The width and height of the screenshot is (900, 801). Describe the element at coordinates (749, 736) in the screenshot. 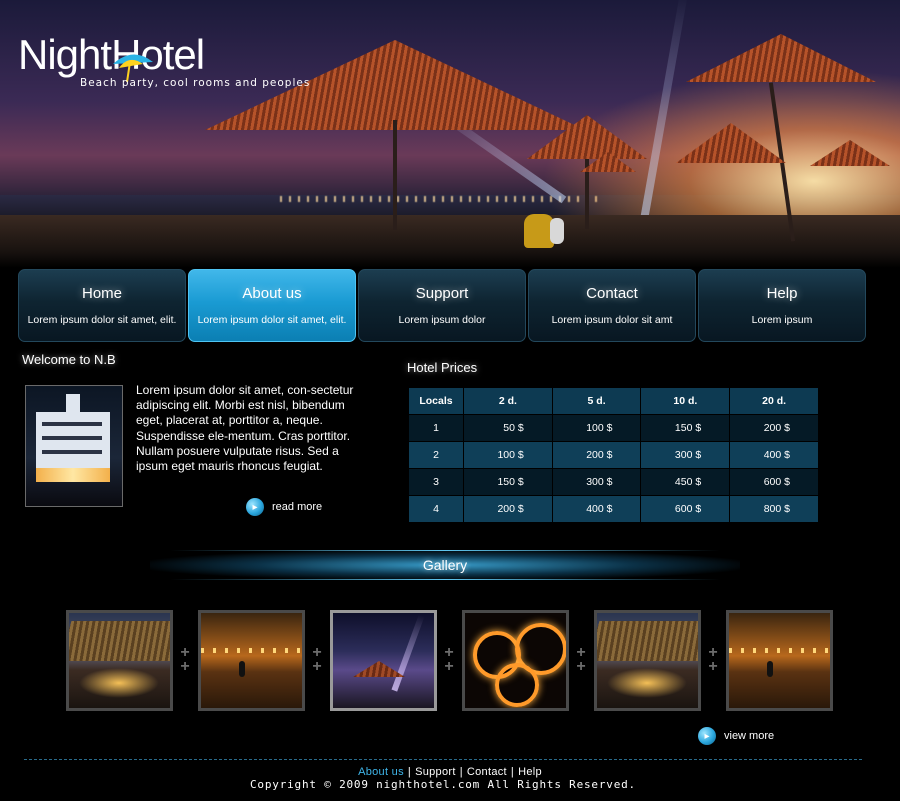

I see `view-more-label: view more` at that location.